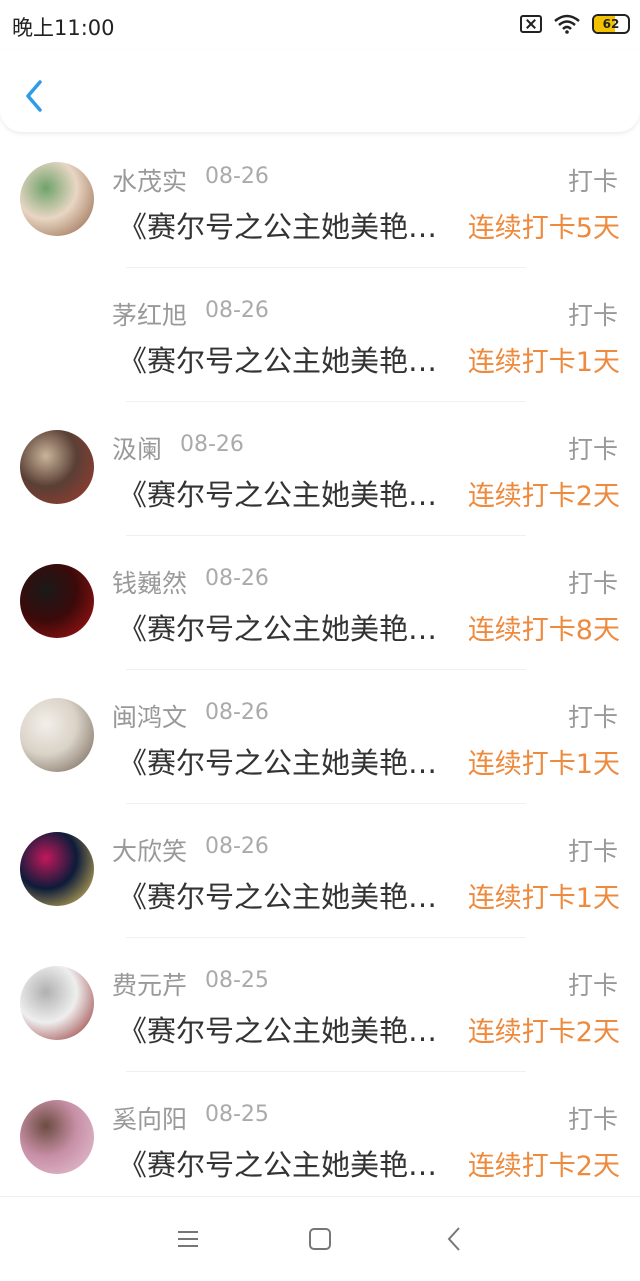 The image size is (640, 1281). I want to click on top-header, so click(320, 91).